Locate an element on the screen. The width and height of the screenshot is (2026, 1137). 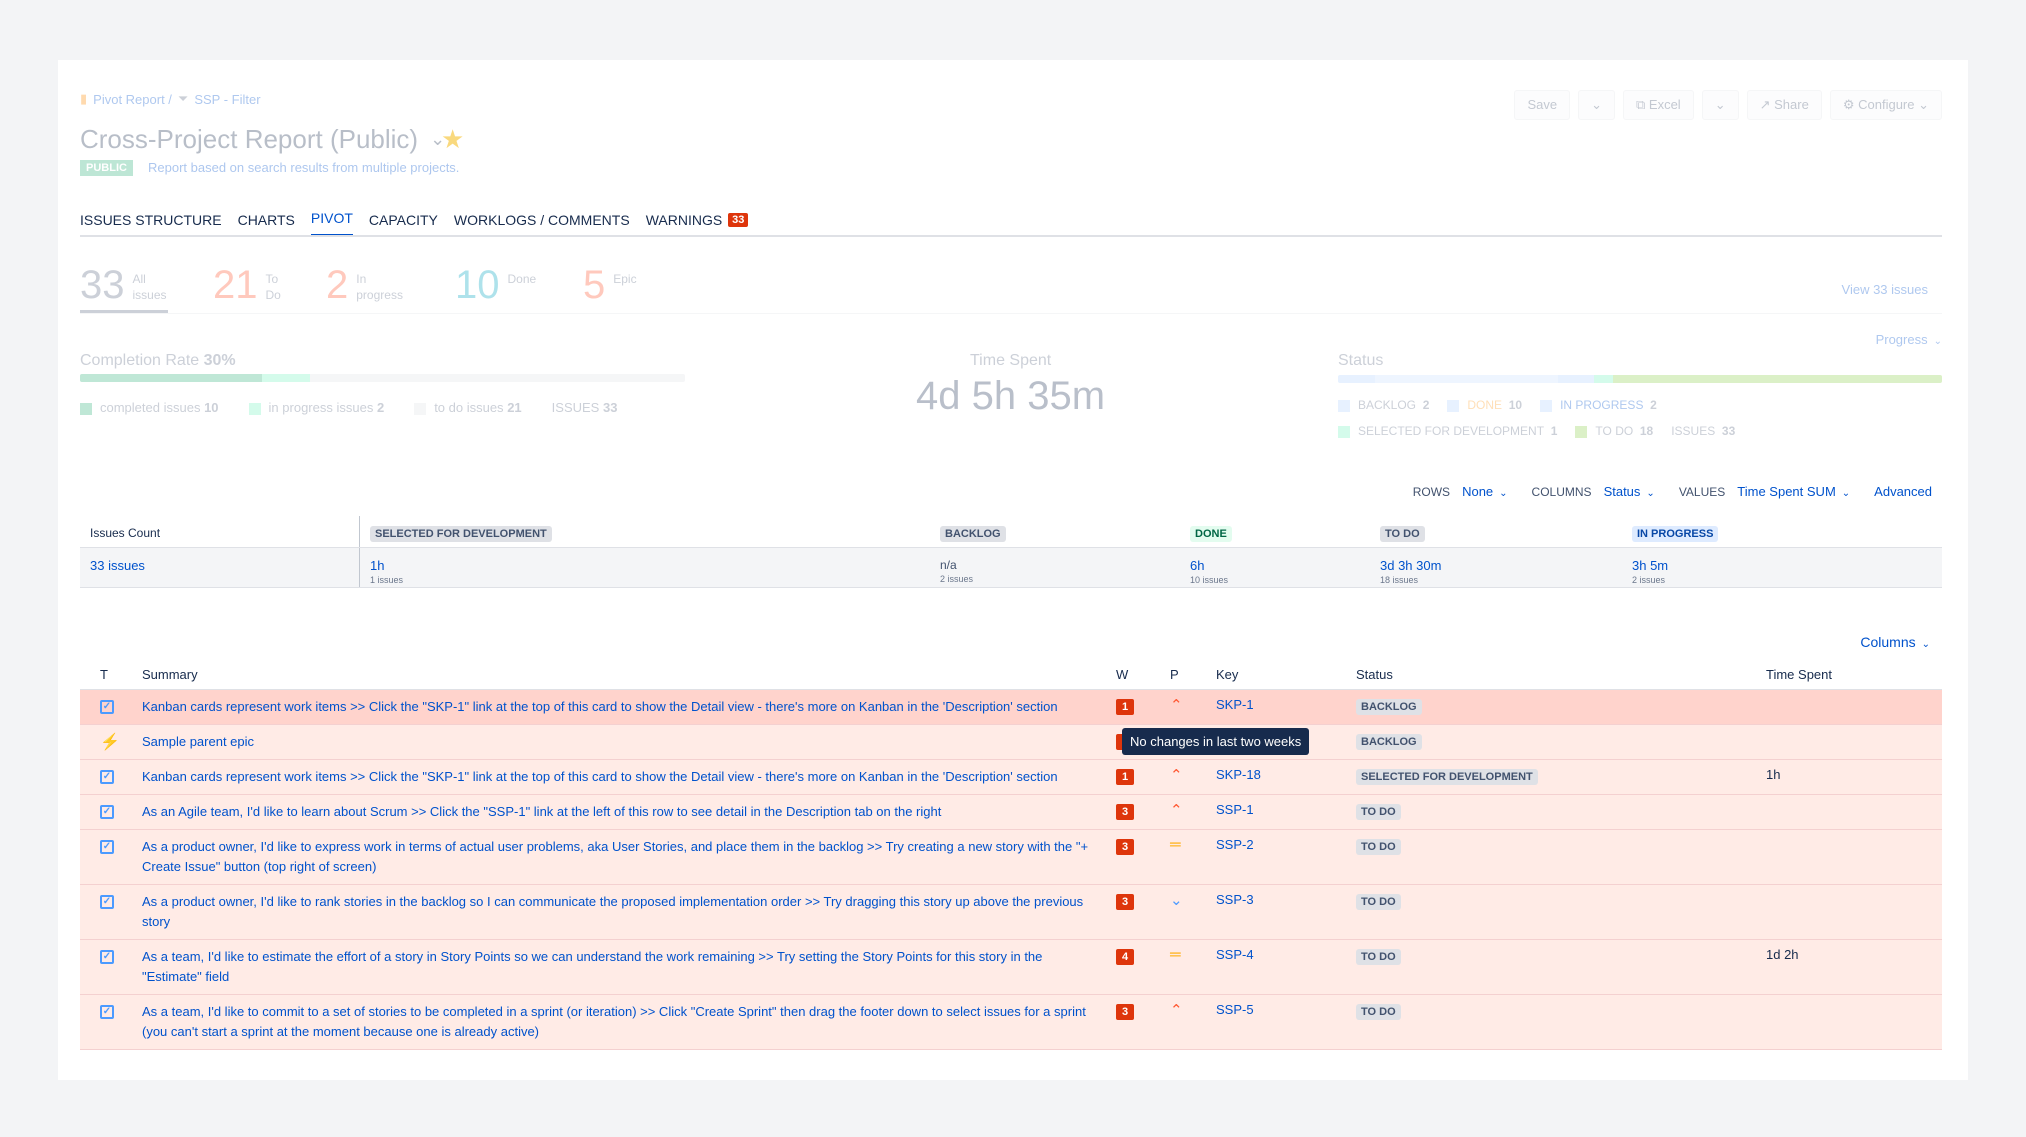
legend-label: ISSUES is located at coordinates (1693, 431).